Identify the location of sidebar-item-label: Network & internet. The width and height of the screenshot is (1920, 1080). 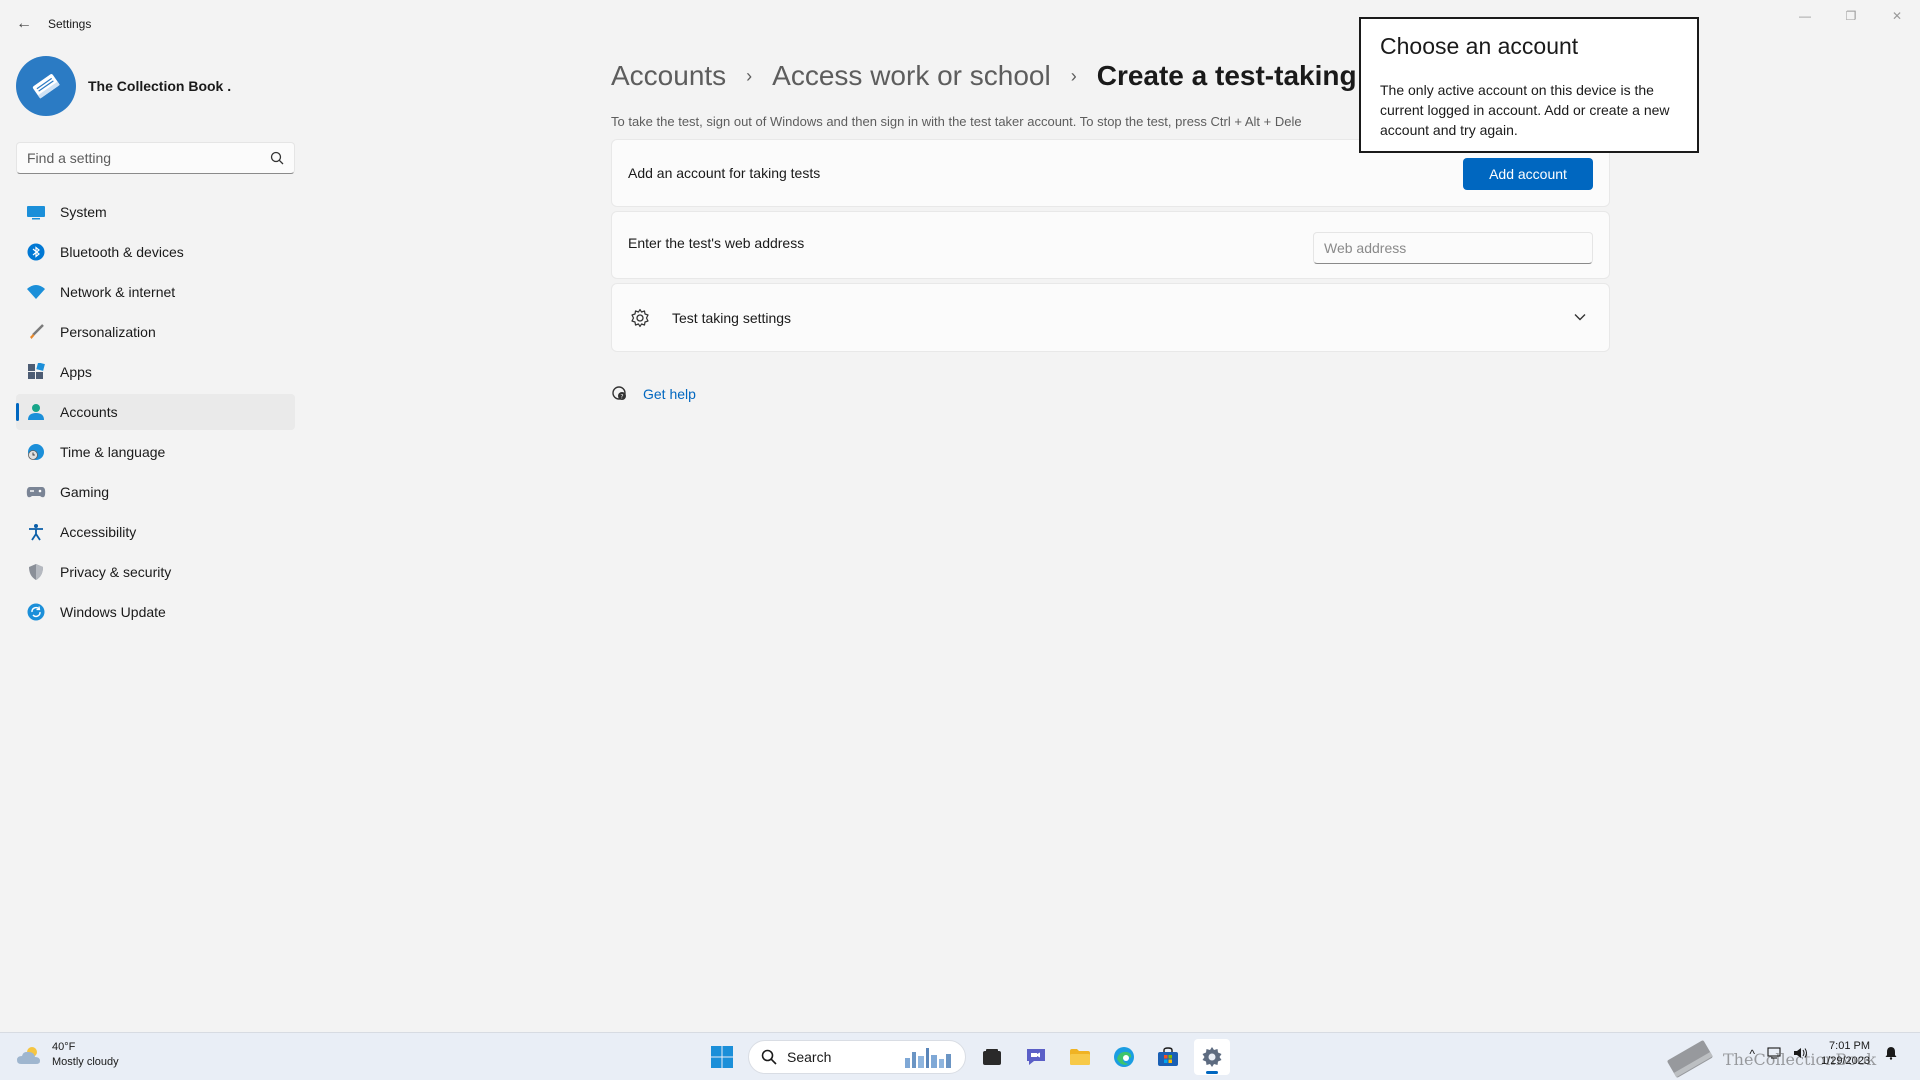
(118, 292).